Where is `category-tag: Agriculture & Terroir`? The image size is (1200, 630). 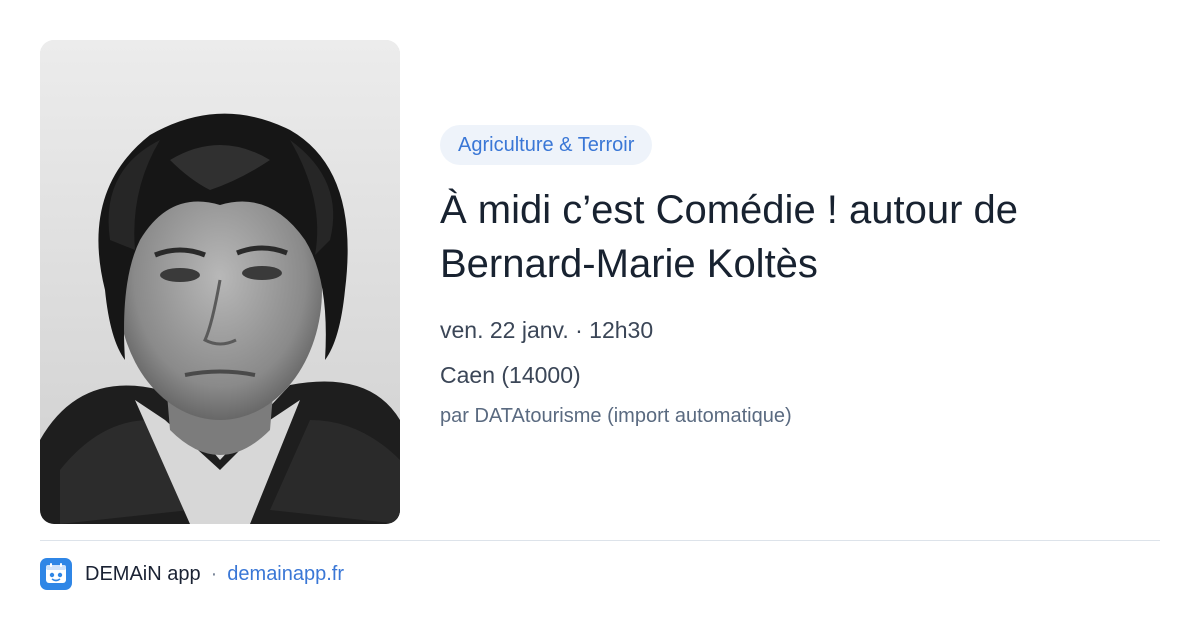 category-tag: Agriculture & Terroir is located at coordinates (546, 145).